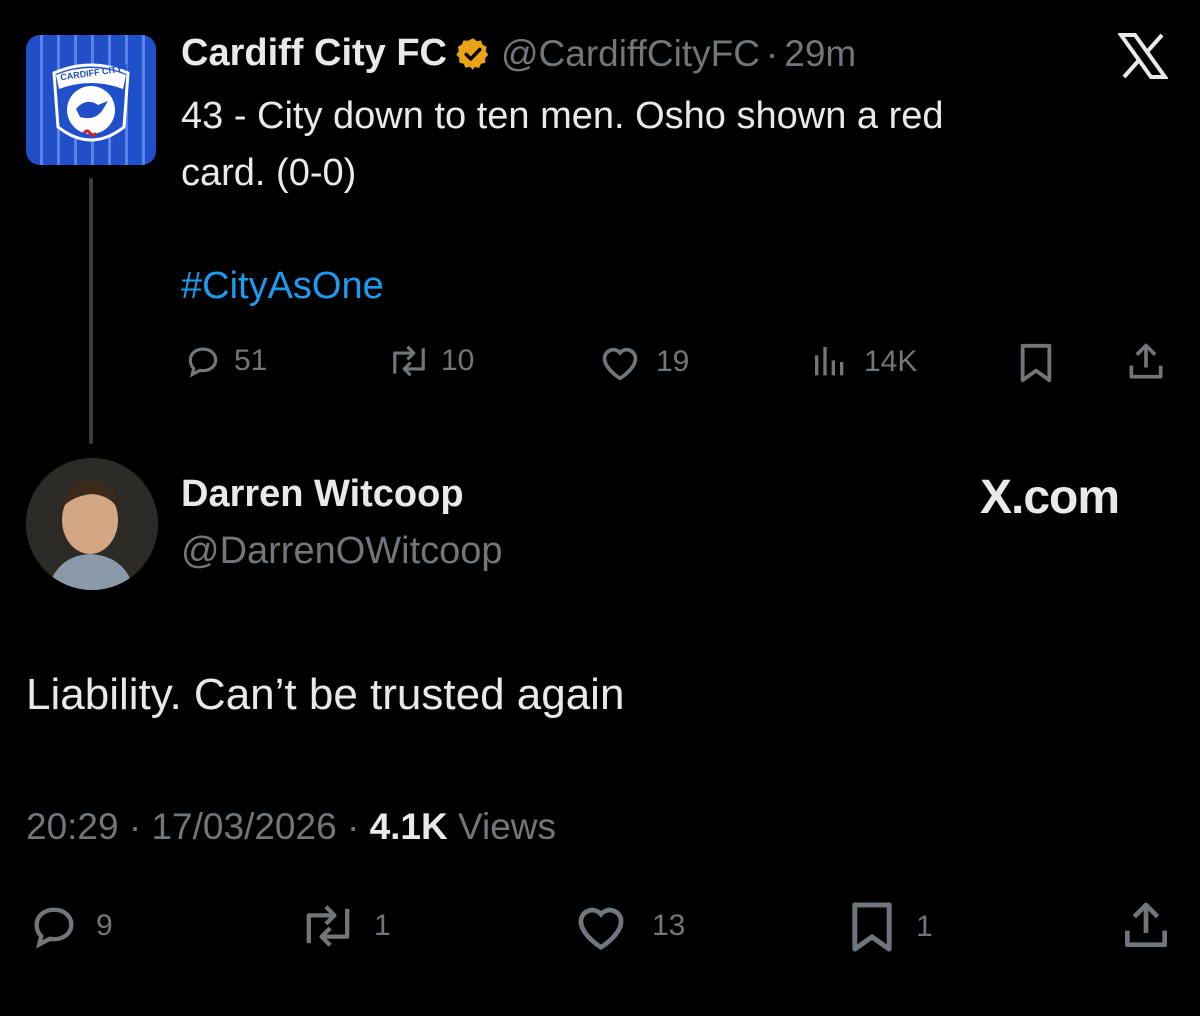 Image resolution: width=1200 pixels, height=1016 pixels. What do you see at coordinates (673, 361) in the screenshot?
I see `like-count: 19` at bounding box center [673, 361].